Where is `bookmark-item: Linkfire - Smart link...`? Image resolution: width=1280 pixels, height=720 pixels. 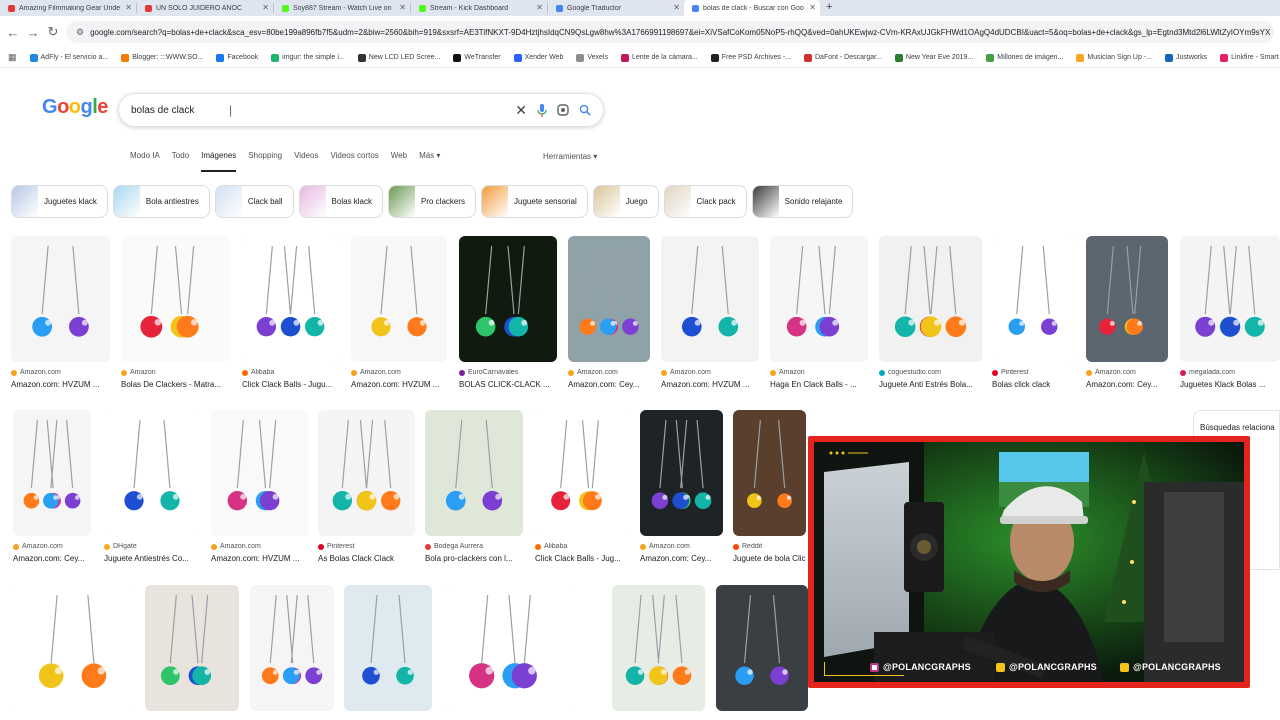 bookmark-item: Linkfire - Smart link... is located at coordinates (1250, 57).